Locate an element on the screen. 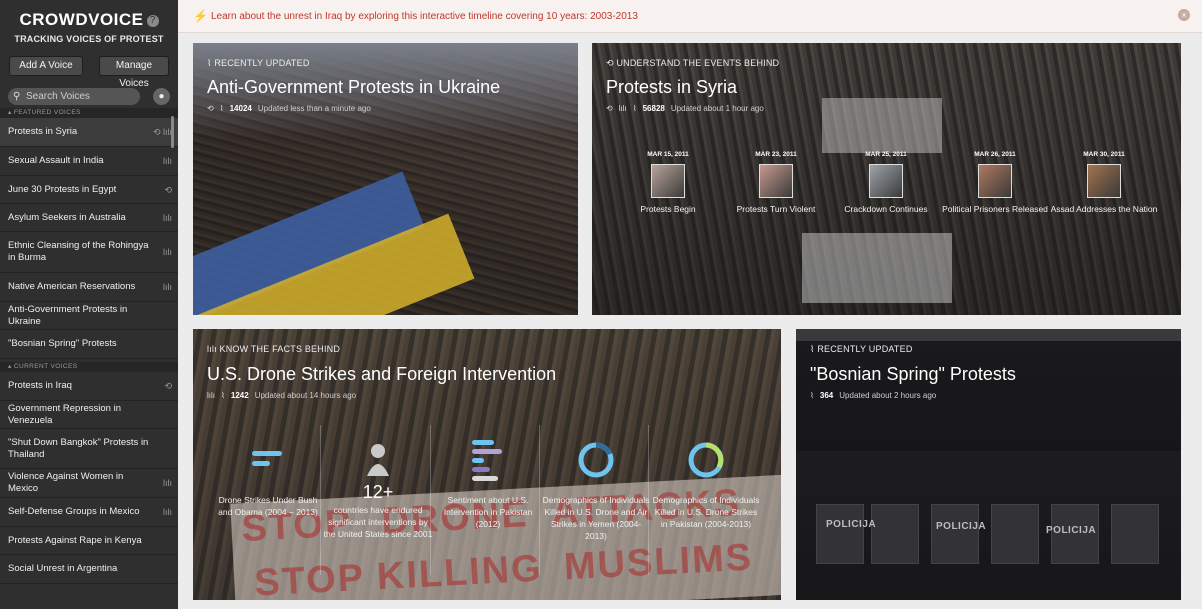  timeline-event: MAR 26, 2011 Political Prisoners Released is located at coordinates (995, 183).